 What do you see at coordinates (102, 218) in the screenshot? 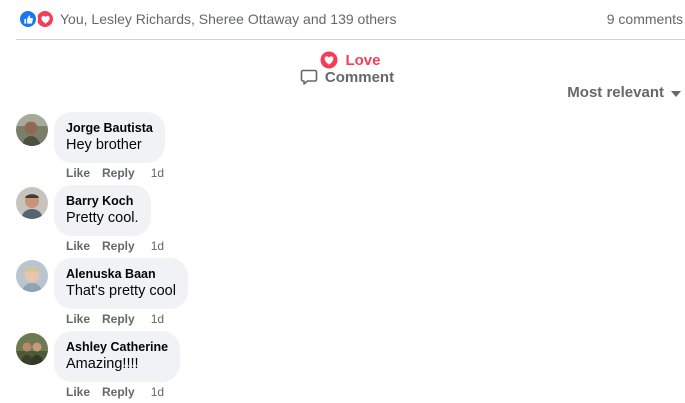
I see `comment-text: Pretty cool.` at bounding box center [102, 218].